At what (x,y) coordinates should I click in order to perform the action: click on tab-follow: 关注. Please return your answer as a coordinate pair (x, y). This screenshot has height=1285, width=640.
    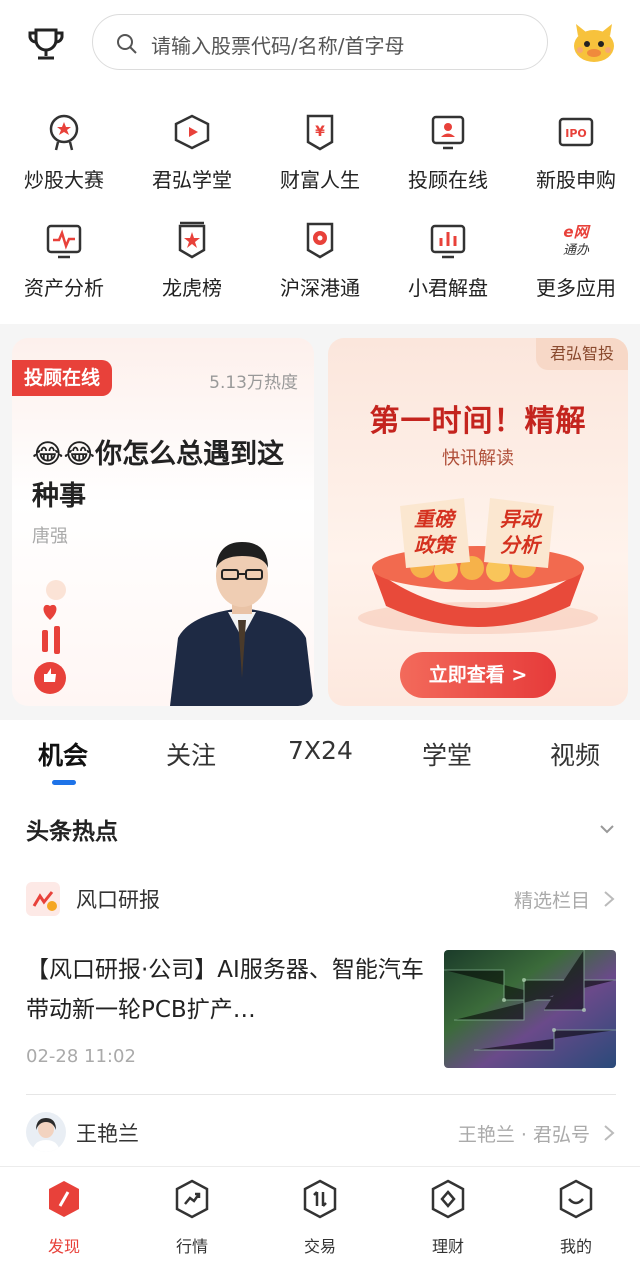
    Looking at the image, I should click on (191, 754).